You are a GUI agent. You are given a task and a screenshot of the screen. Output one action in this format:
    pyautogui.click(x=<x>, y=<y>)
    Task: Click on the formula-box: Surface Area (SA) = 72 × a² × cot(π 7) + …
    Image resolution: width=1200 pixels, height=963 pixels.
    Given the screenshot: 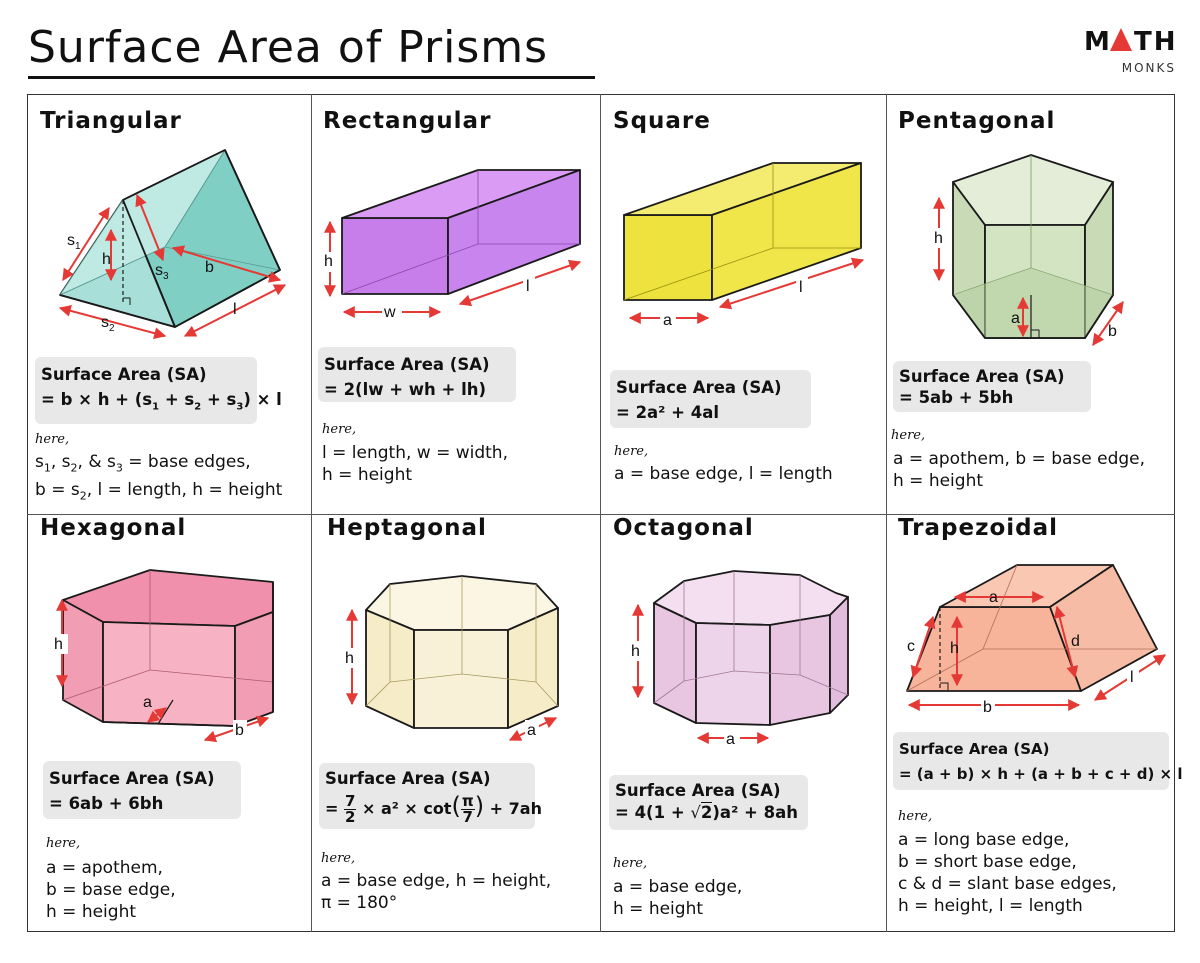 What is the action you would take?
    pyautogui.click(x=430, y=796)
    